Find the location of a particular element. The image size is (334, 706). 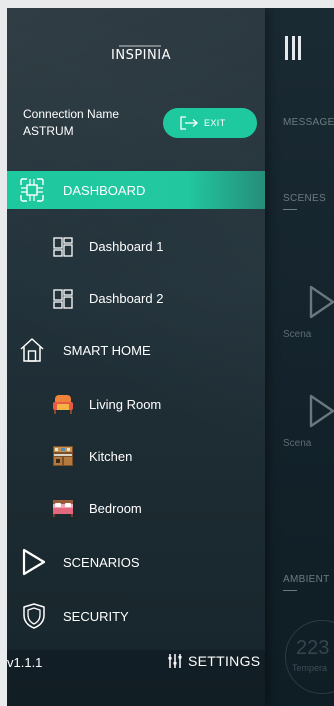

home-icon is located at coordinates (32, 350).